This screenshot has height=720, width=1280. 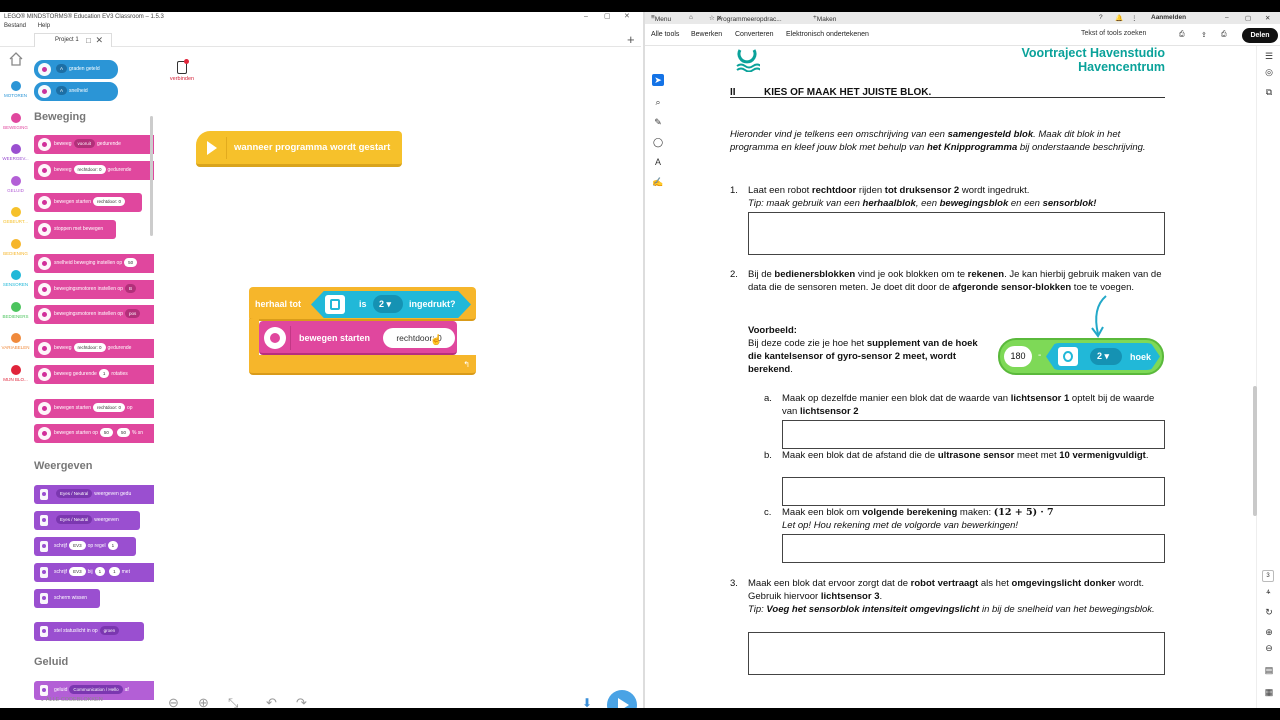 What do you see at coordinates (94, 263) in the screenshot?
I see `palette-movement-block: snelheid beweging instellen op 50` at bounding box center [94, 263].